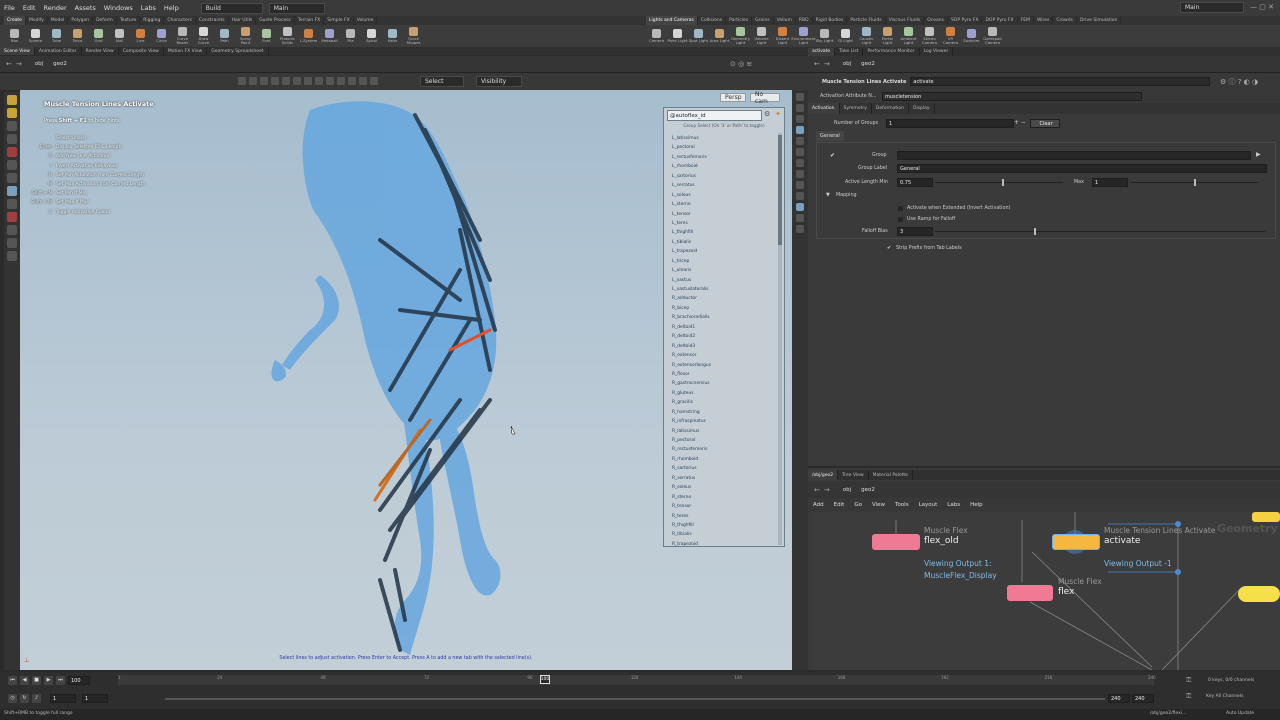 This screenshot has width=1280, height=720. What do you see at coordinates (9, 8) in the screenshot?
I see `menu-file: File` at bounding box center [9, 8].